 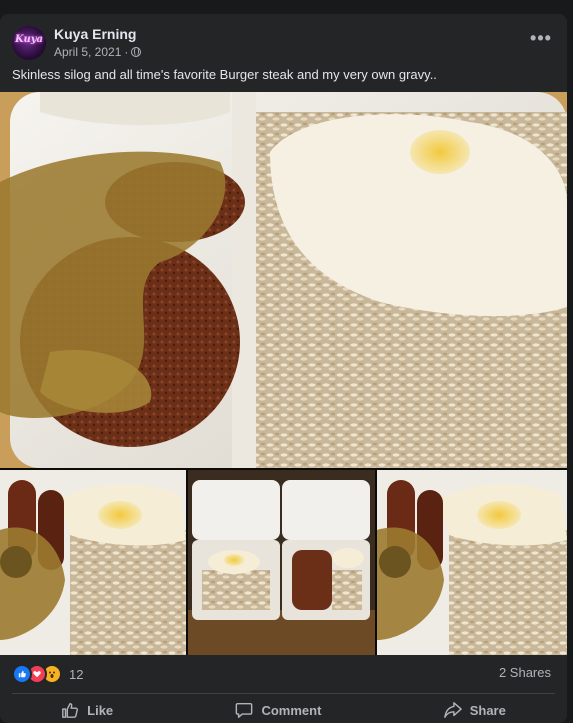 What do you see at coordinates (283, 693) in the screenshot?
I see `divider` at bounding box center [283, 693].